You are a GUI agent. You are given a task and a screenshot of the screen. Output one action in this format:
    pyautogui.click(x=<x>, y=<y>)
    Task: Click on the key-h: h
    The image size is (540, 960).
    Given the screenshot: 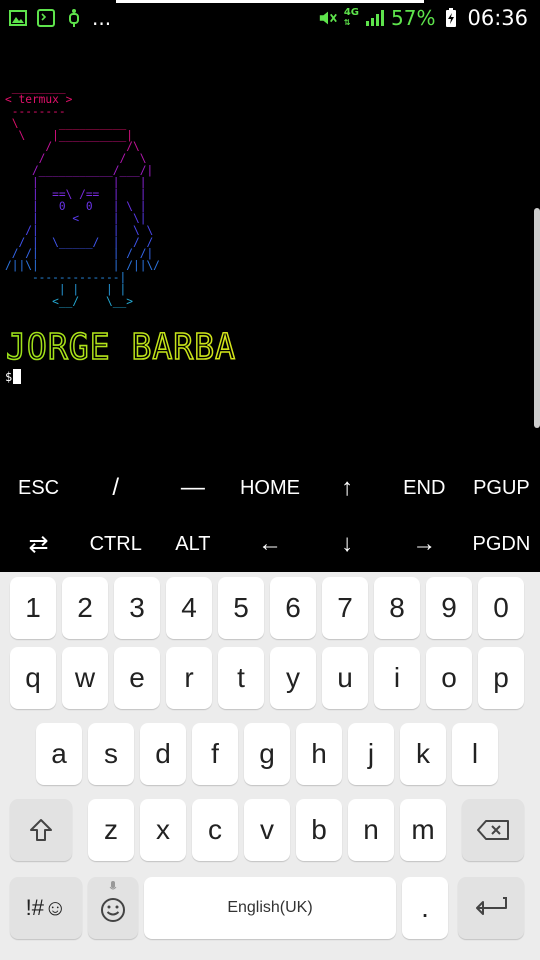 What is the action you would take?
    pyautogui.click(x=319, y=754)
    